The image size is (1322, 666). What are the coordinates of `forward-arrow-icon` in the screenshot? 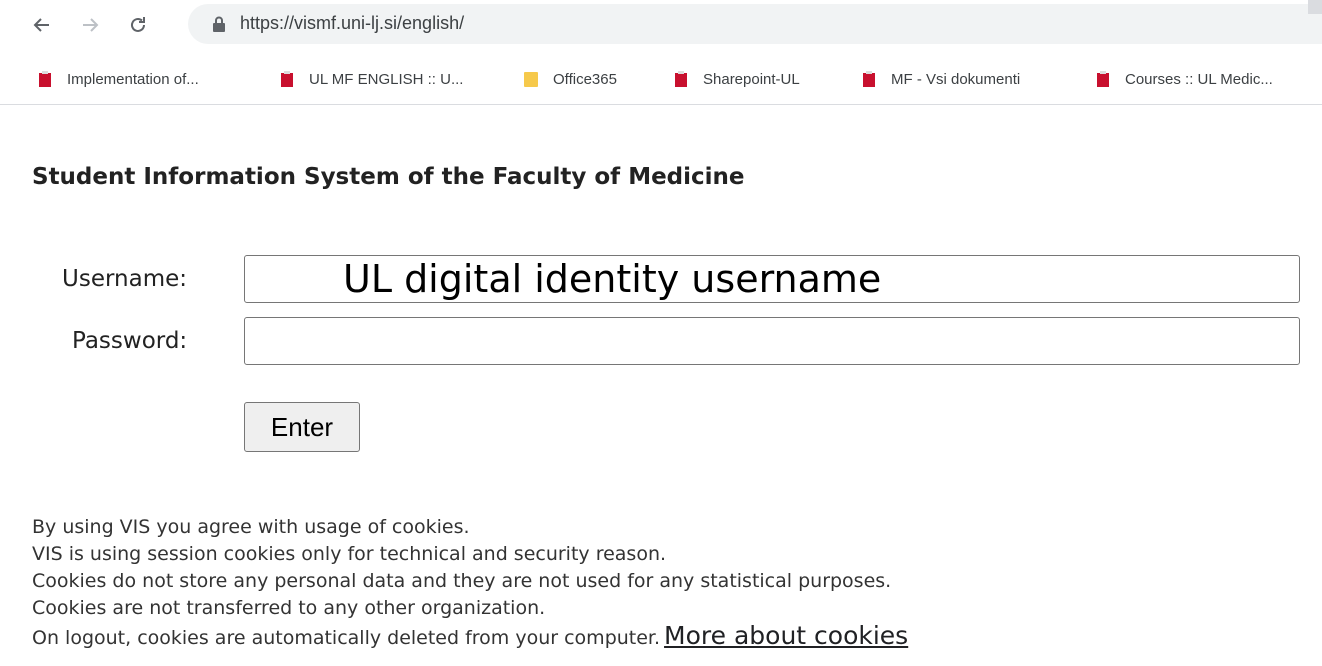 It's located at (90, 25).